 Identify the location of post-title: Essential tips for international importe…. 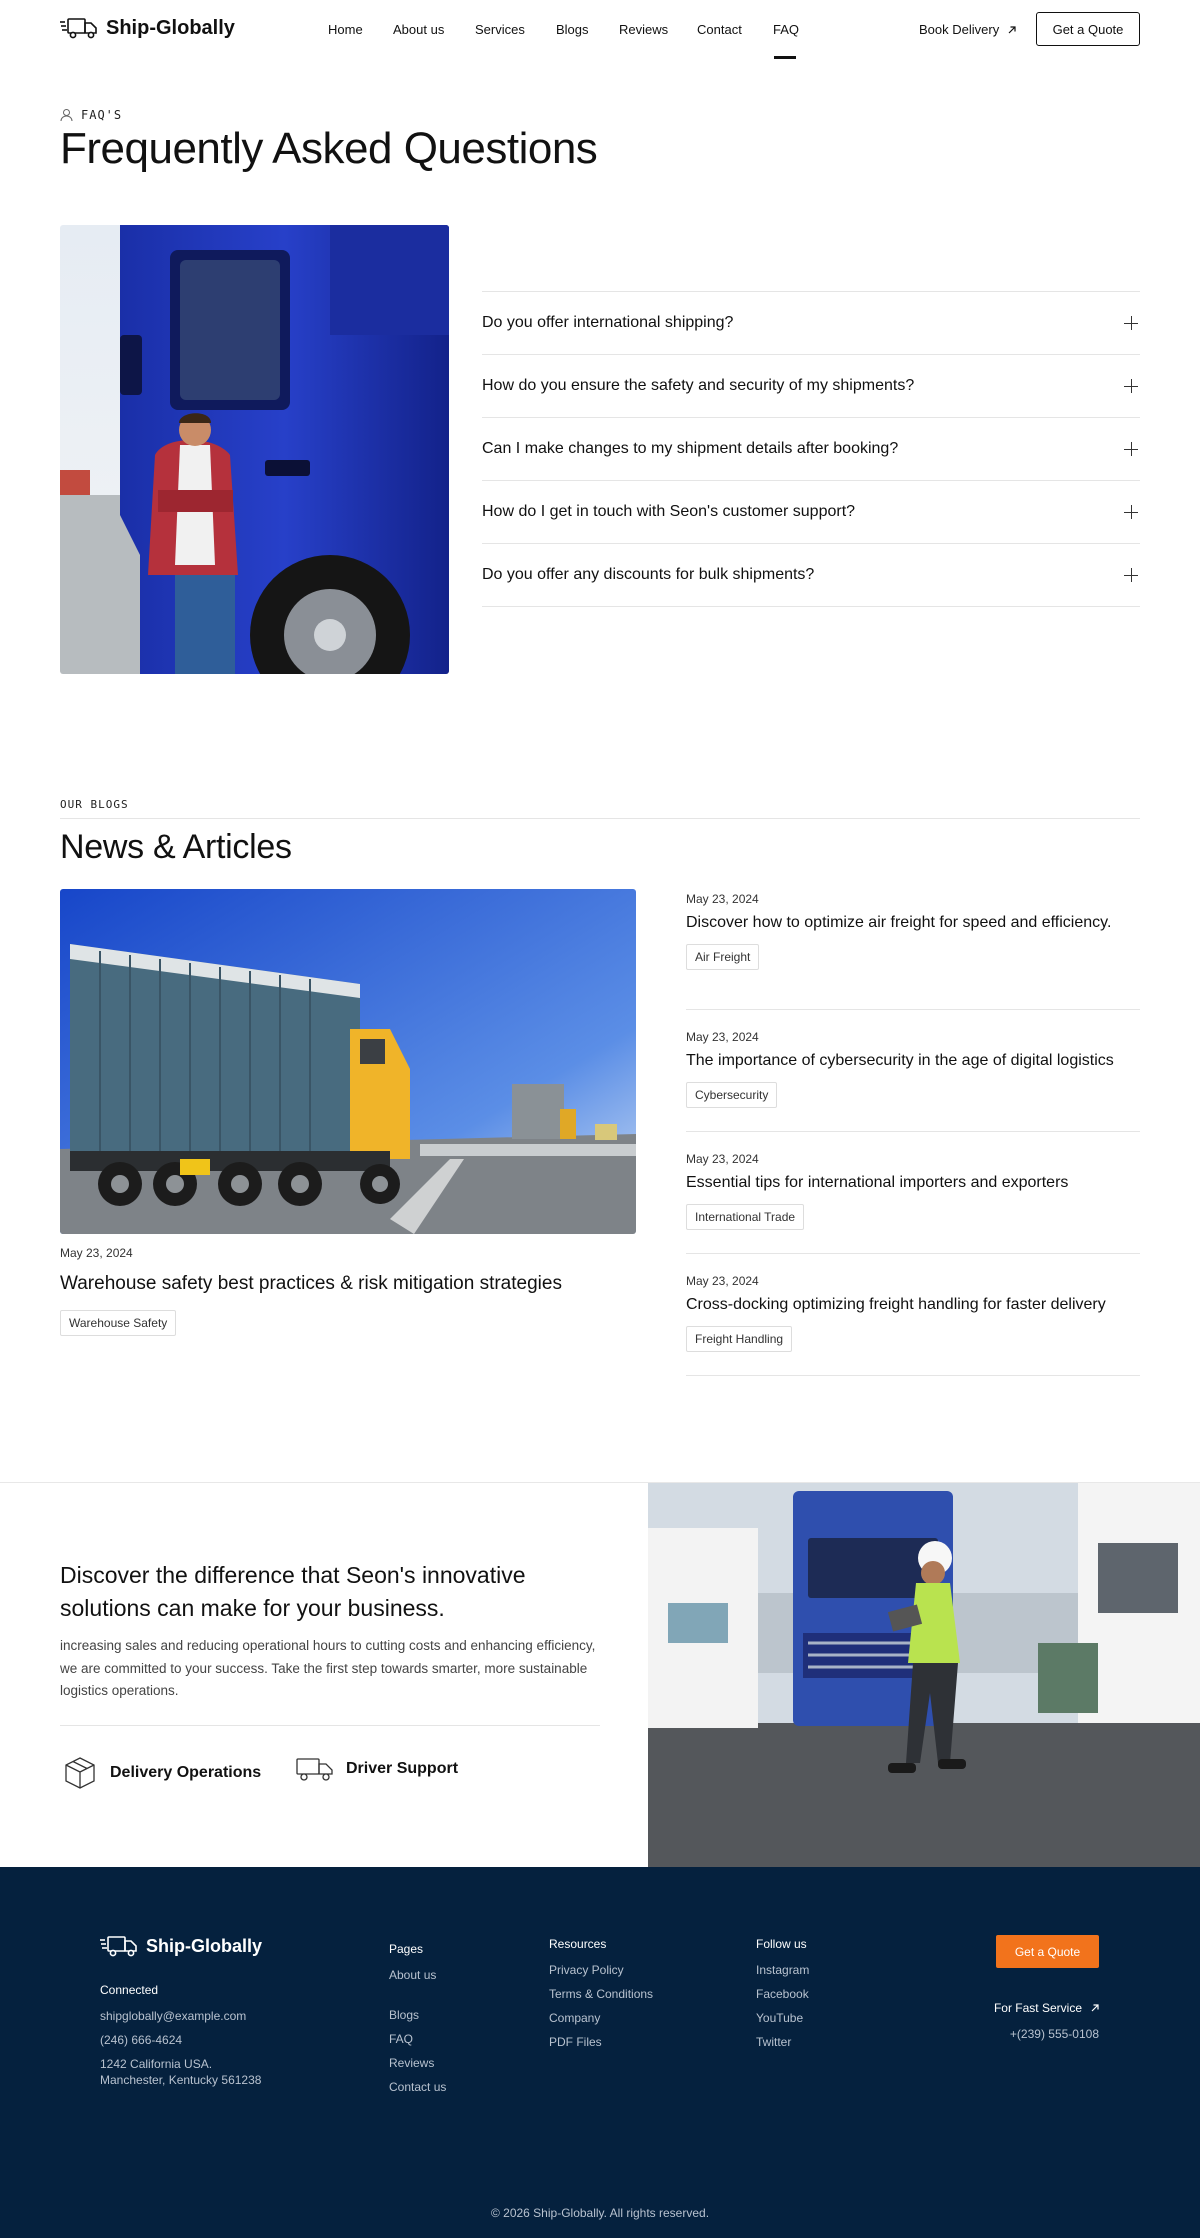
(913, 1183).